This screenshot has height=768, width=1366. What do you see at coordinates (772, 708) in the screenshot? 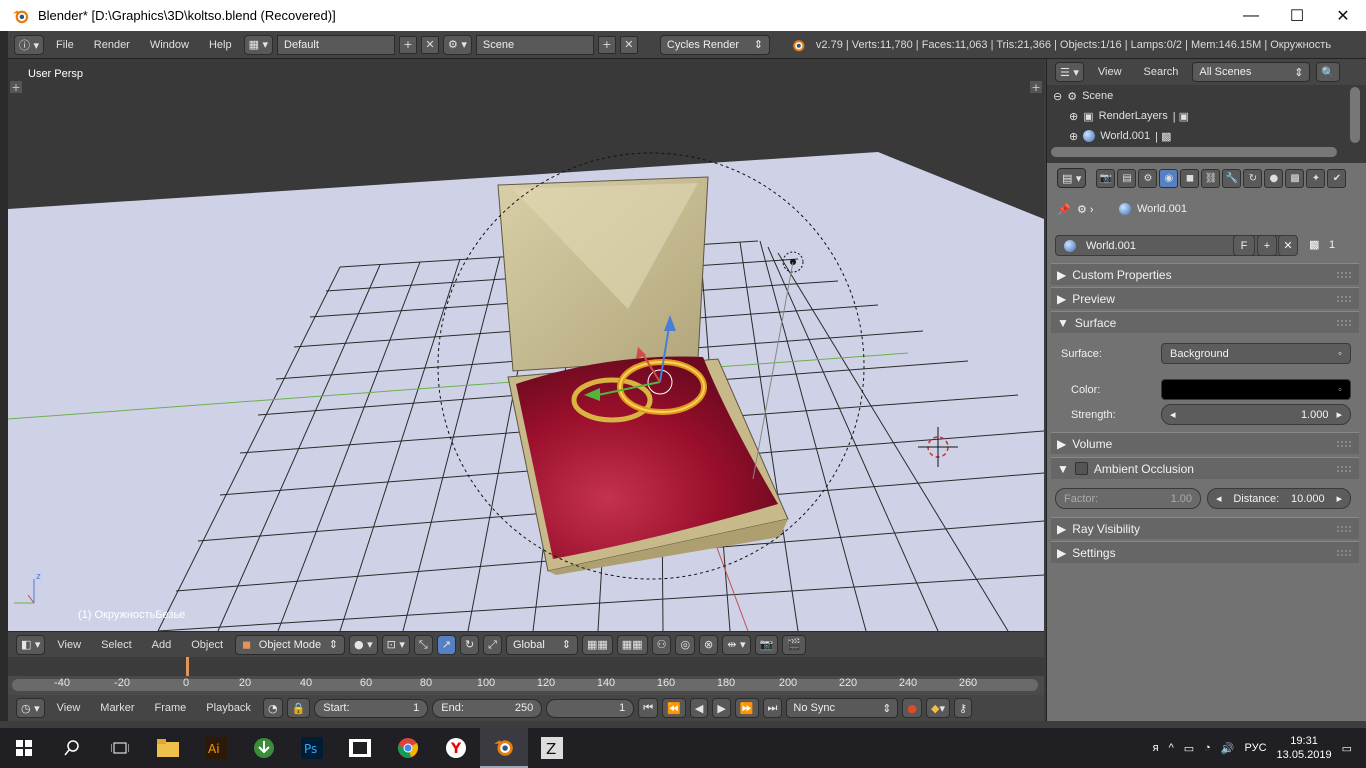
I see `jump-end-icon: ⏭` at bounding box center [772, 708].